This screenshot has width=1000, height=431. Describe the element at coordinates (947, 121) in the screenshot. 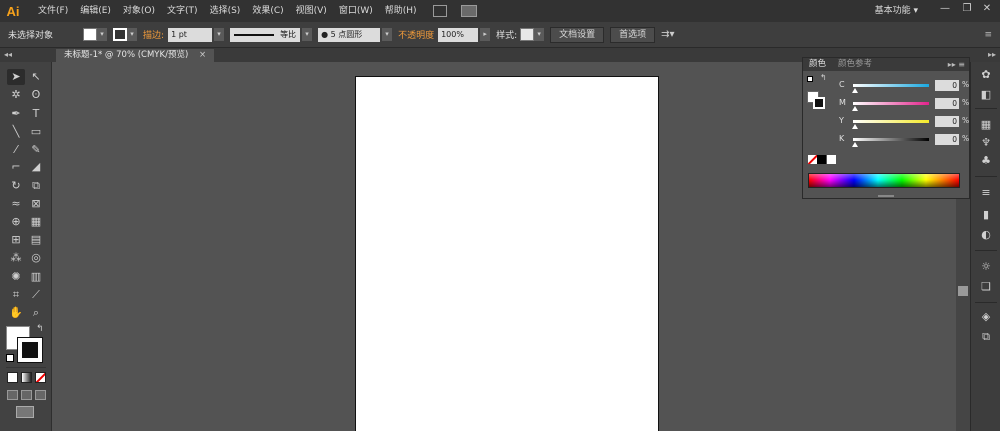

I see `yellow-value: 0` at that location.